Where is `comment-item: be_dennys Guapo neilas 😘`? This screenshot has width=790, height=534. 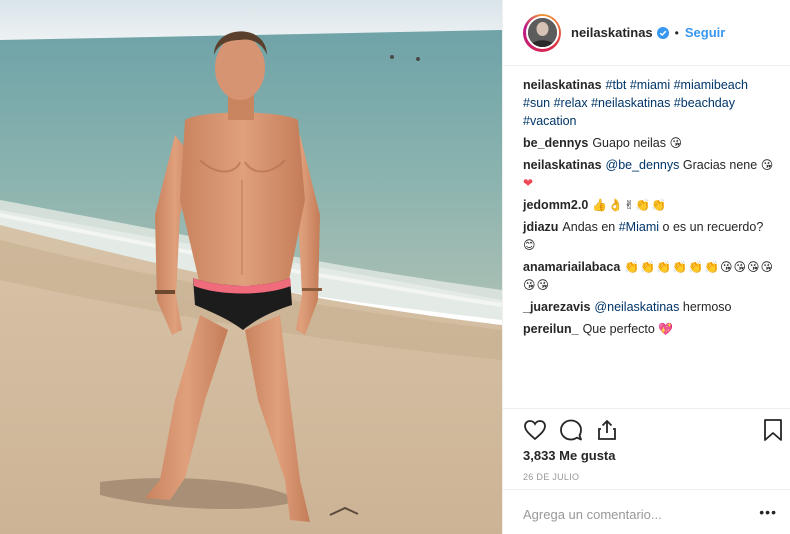
comment-item: be_dennys Guapo neilas 😘 is located at coordinates (650, 143).